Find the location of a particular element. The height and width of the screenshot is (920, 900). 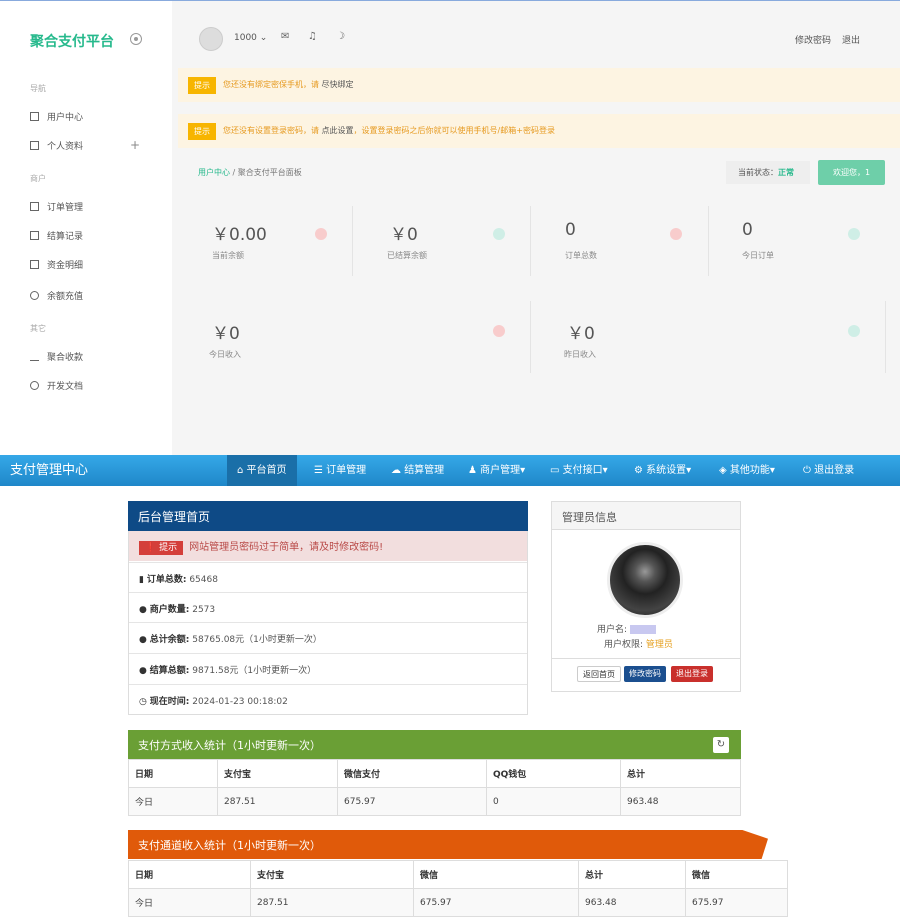

section-other: 其它 is located at coordinates (38, 328).